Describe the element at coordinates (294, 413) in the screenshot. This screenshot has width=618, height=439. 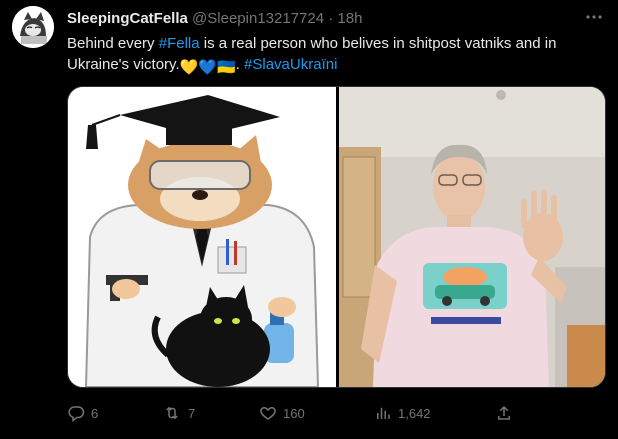
I see `like-count: 160` at that location.